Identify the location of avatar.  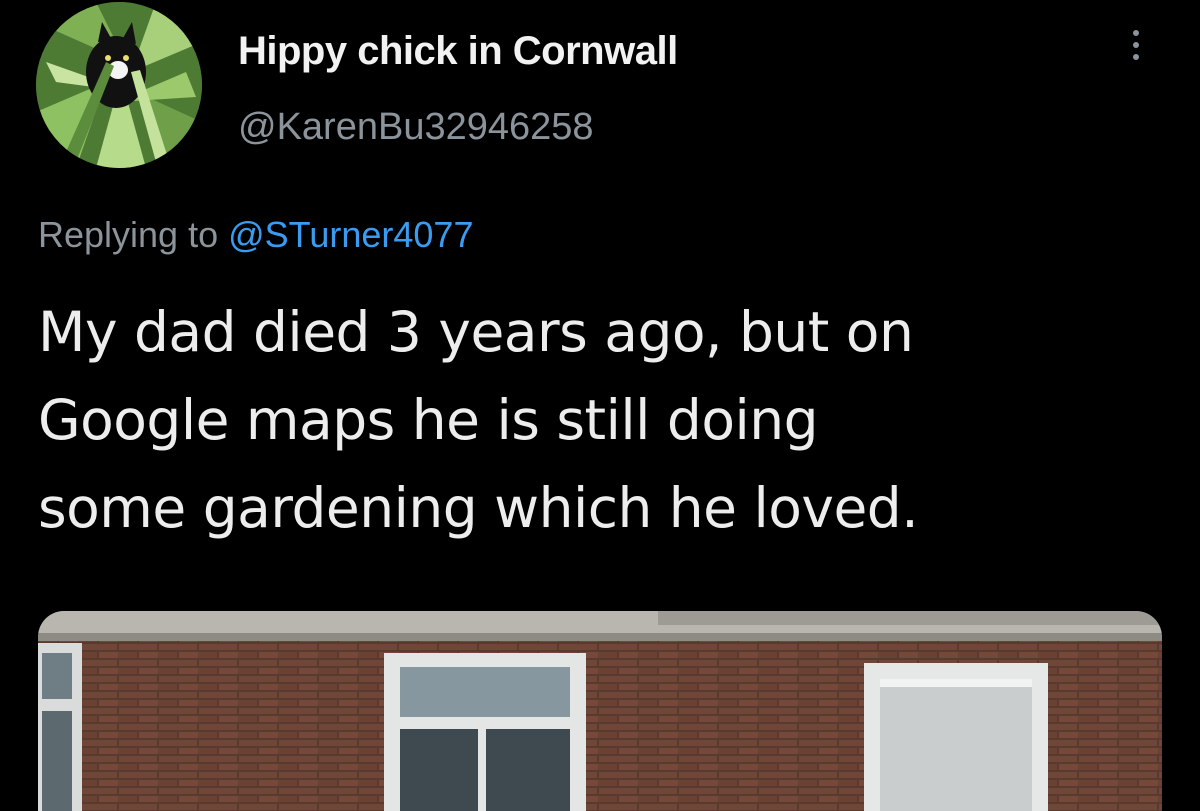
(119, 85).